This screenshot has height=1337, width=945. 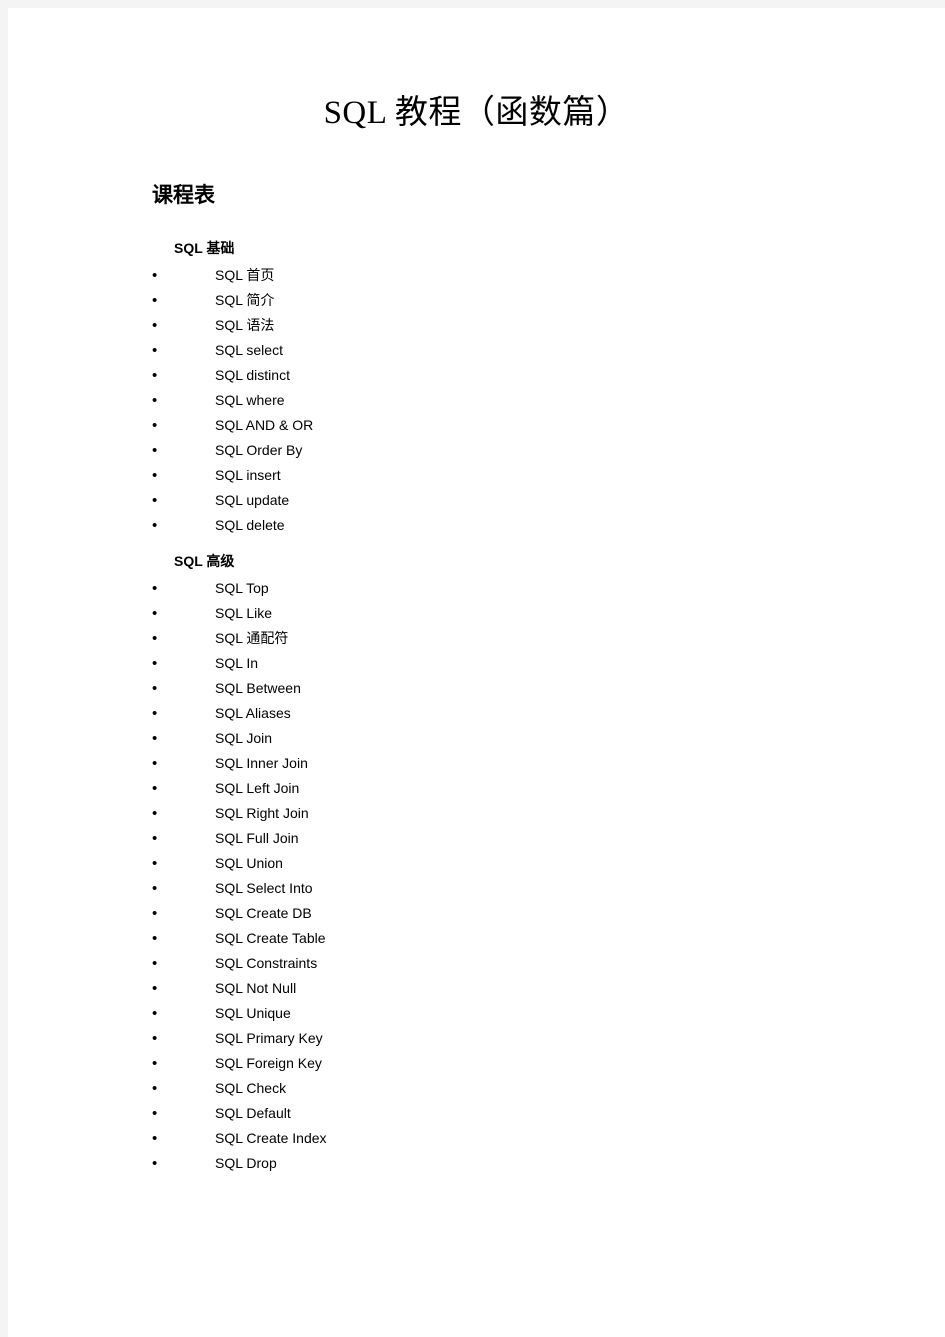 I want to click on course-item: SQL Create Table, so click(x=548, y=938).